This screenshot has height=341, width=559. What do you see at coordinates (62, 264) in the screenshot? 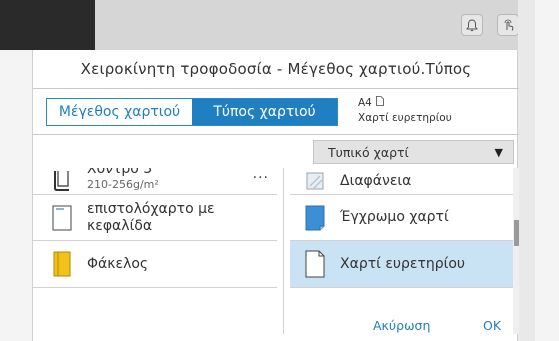
I see `envelope-icon` at bounding box center [62, 264].